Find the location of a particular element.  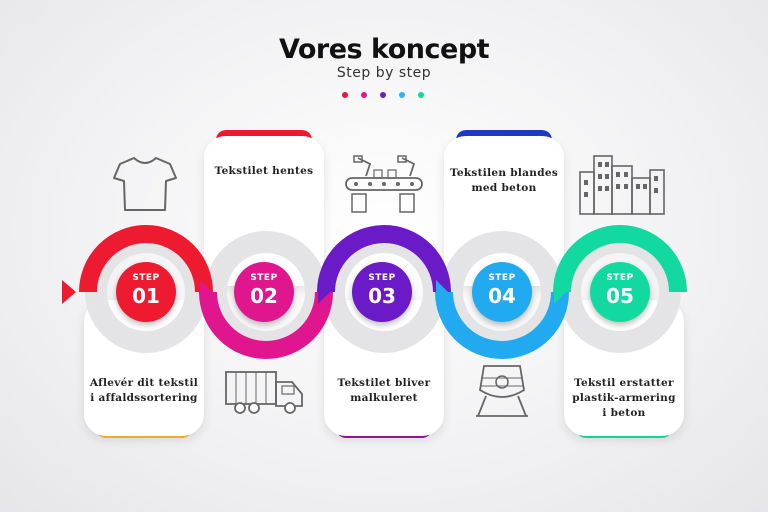

step-number: 03 is located at coordinates (382, 296).